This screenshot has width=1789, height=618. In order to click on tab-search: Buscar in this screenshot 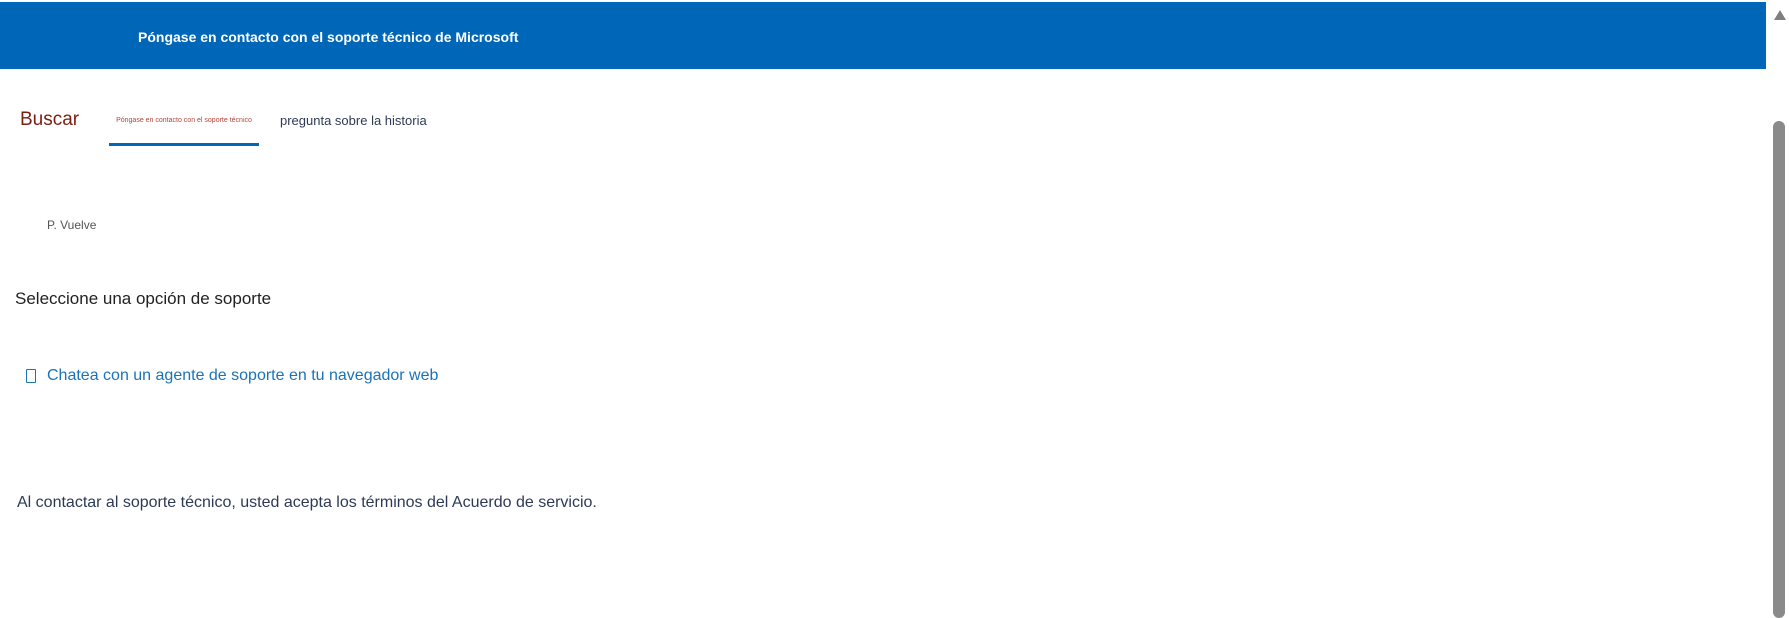, I will do `click(49, 120)`.